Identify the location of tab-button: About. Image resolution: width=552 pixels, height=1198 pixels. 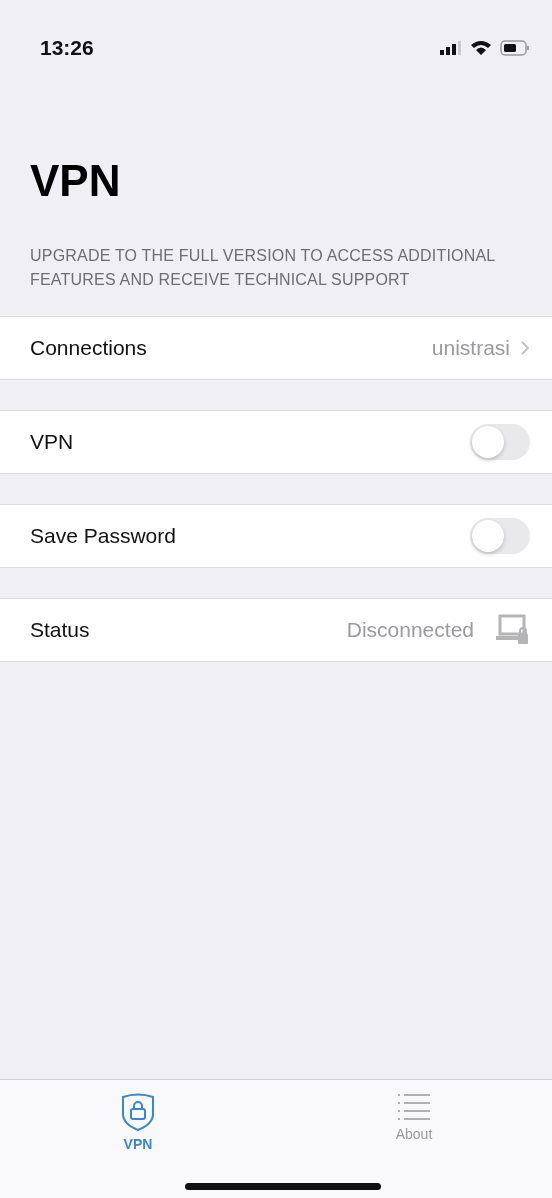
(414, 1120).